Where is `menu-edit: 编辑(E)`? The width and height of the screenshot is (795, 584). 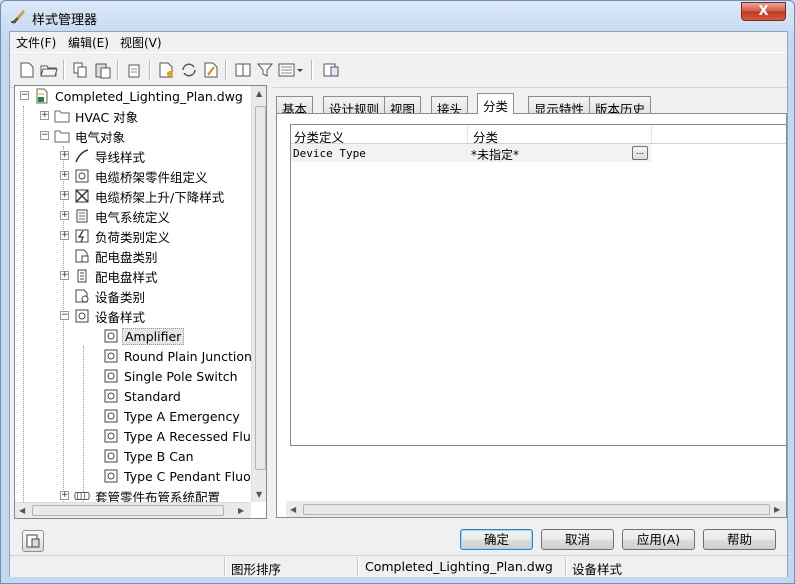
menu-edit: 编辑(E) is located at coordinates (88, 42).